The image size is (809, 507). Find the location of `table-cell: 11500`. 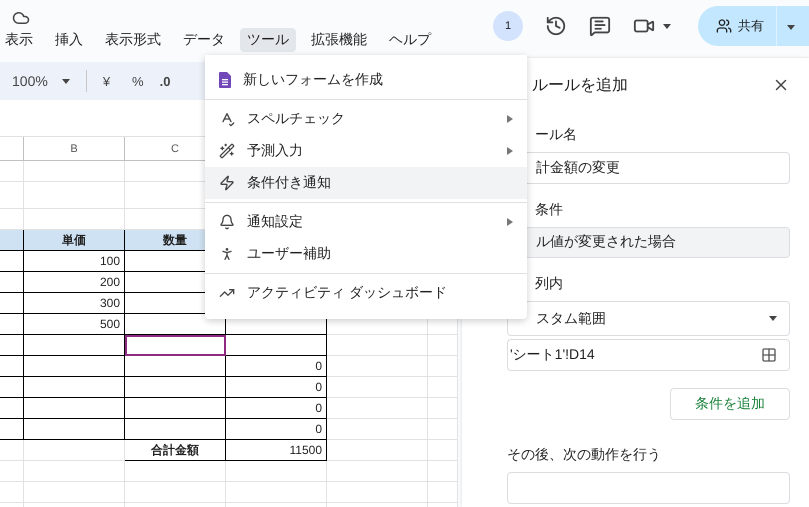

table-cell: 11500 is located at coordinates (276, 450).